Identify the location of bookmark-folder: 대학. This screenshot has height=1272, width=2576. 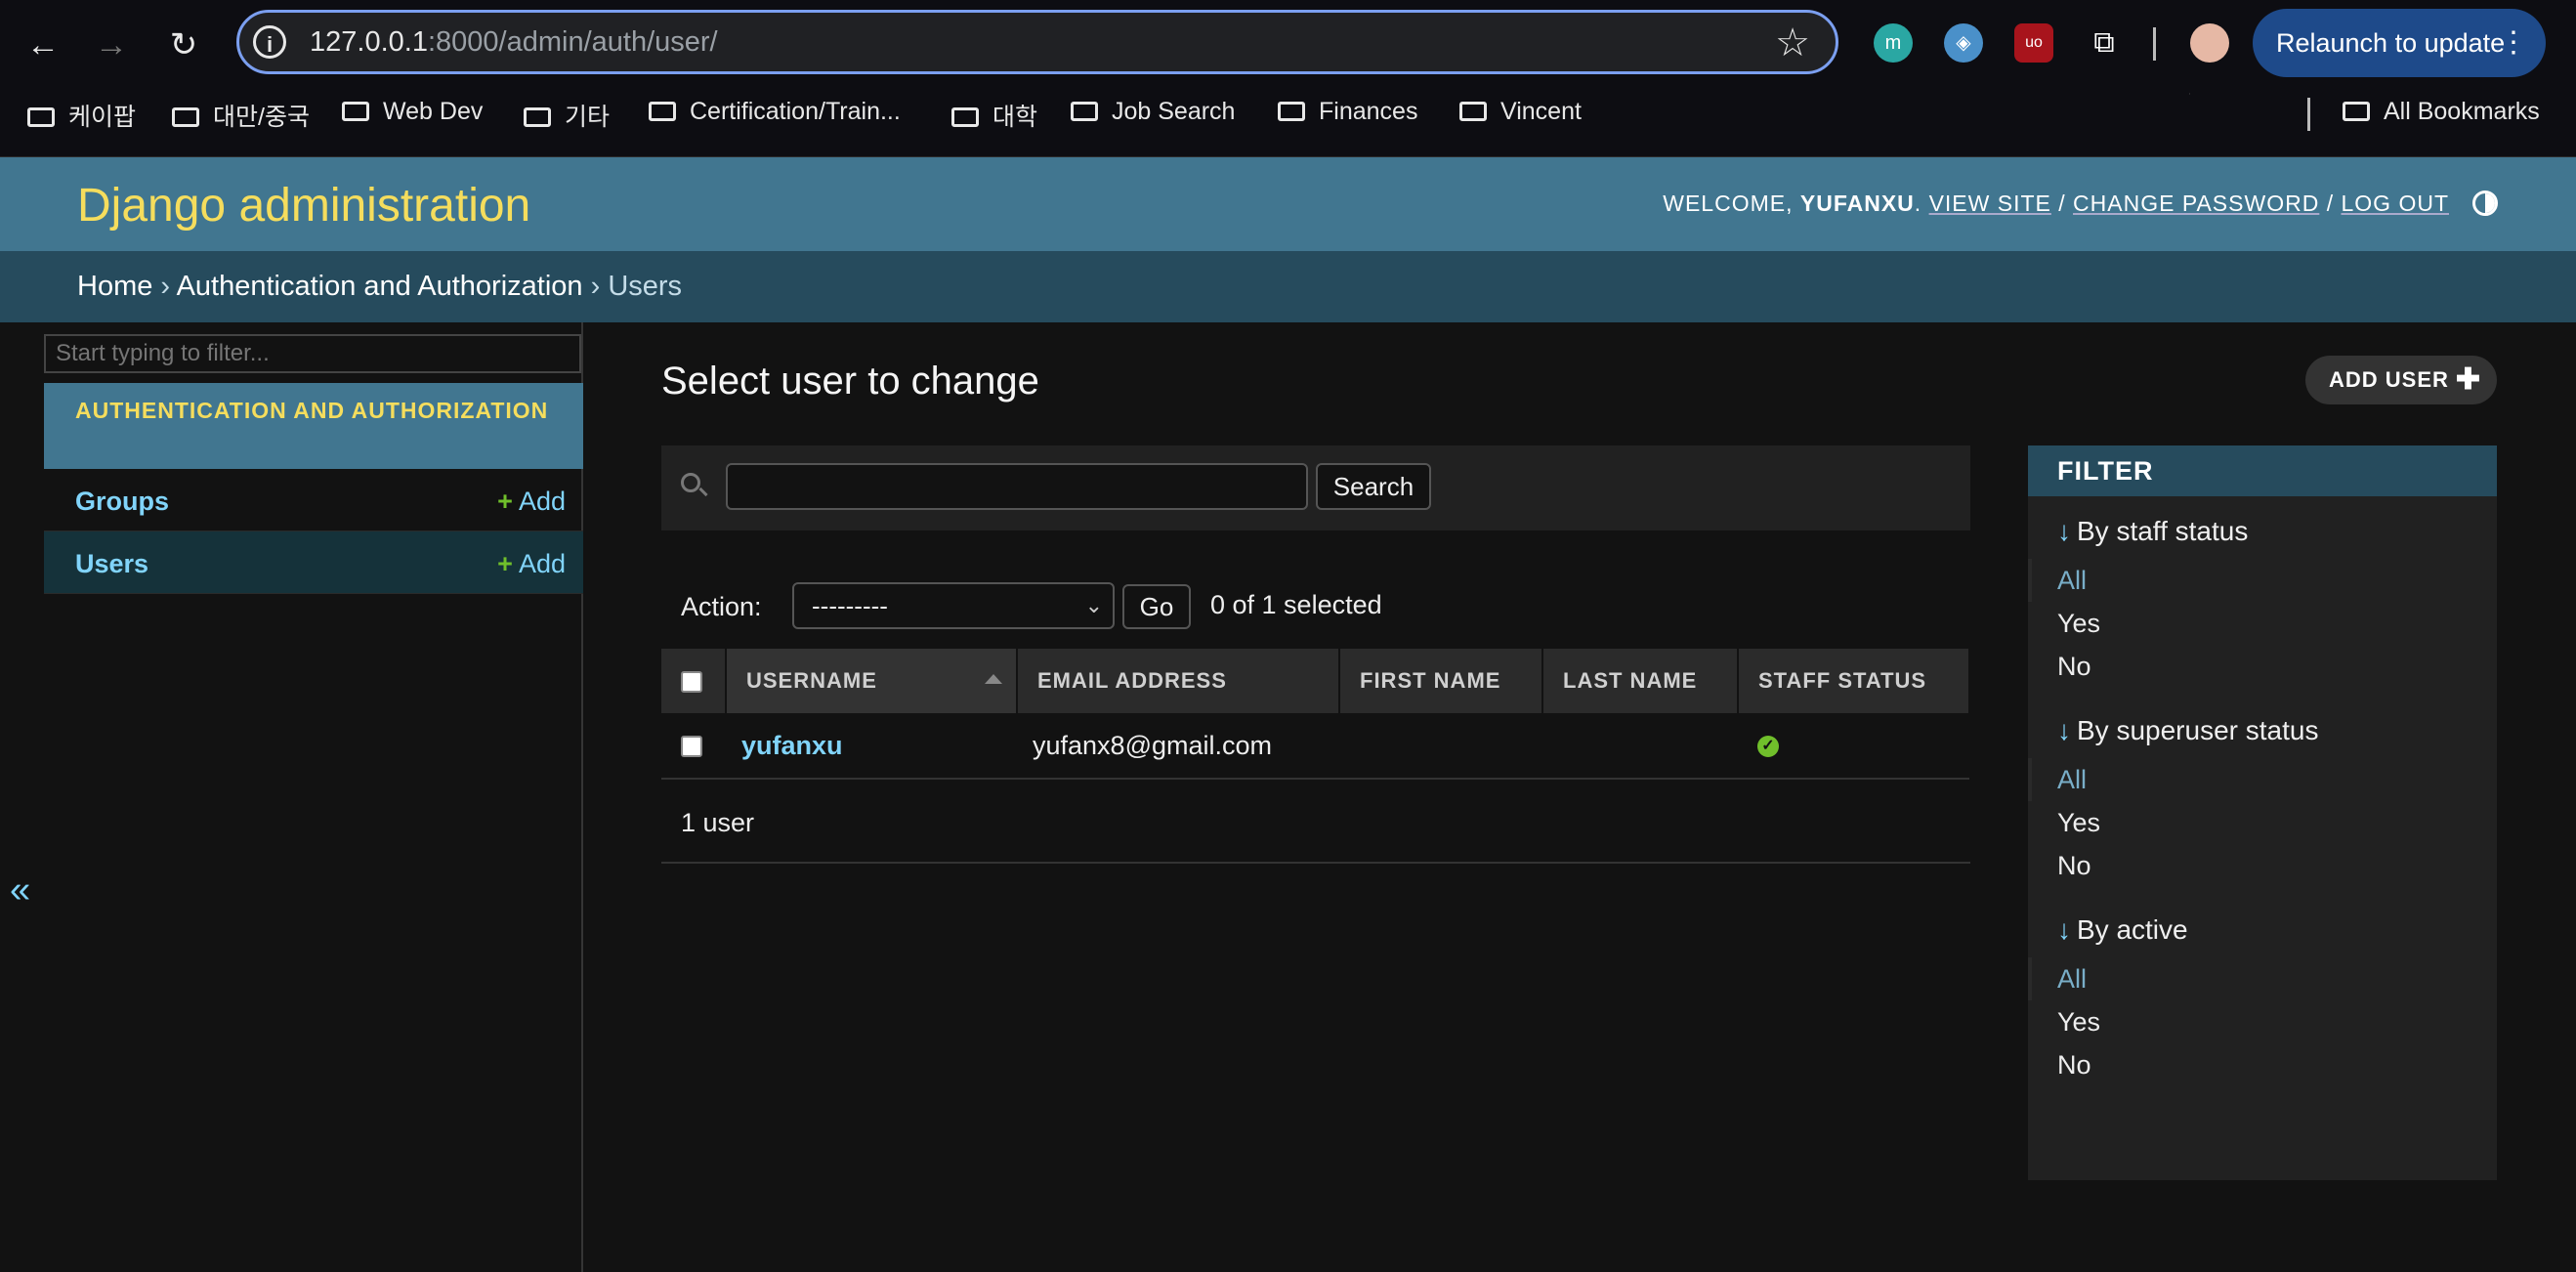
(994, 115).